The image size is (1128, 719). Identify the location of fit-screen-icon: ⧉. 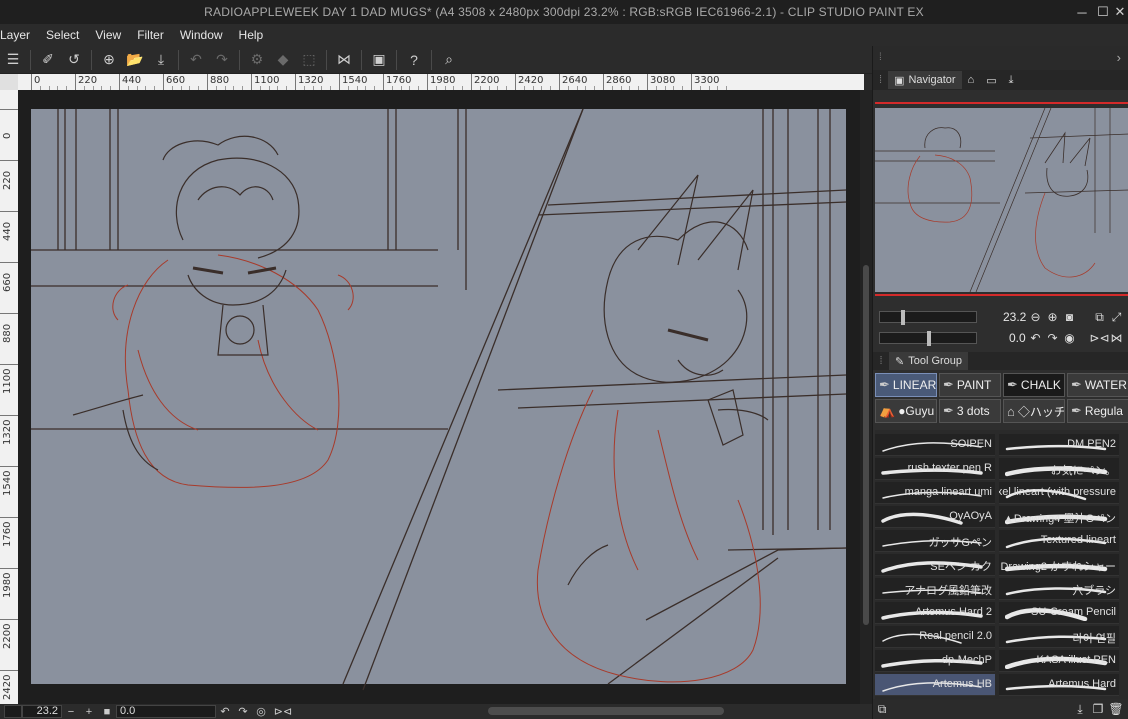
(1099, 317).